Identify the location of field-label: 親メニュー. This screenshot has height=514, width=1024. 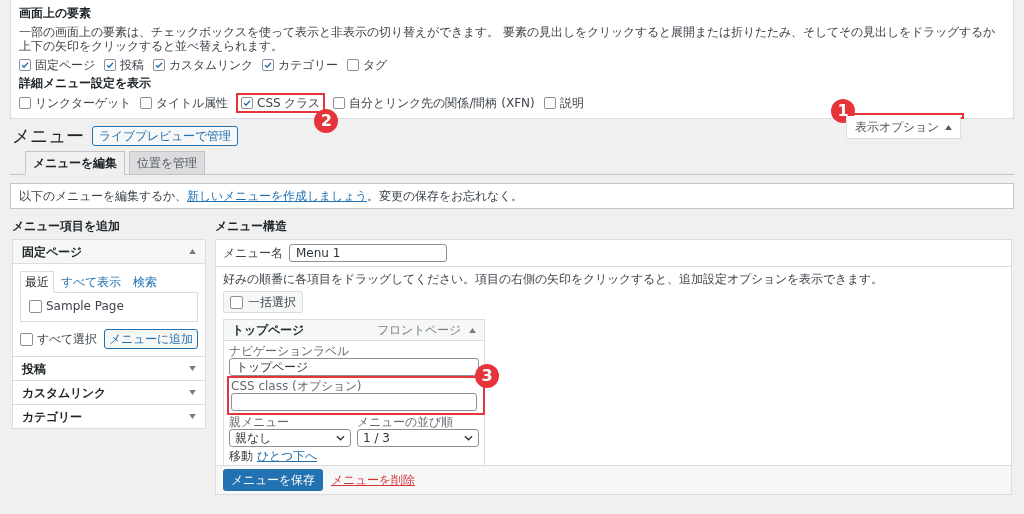
(259, 422).